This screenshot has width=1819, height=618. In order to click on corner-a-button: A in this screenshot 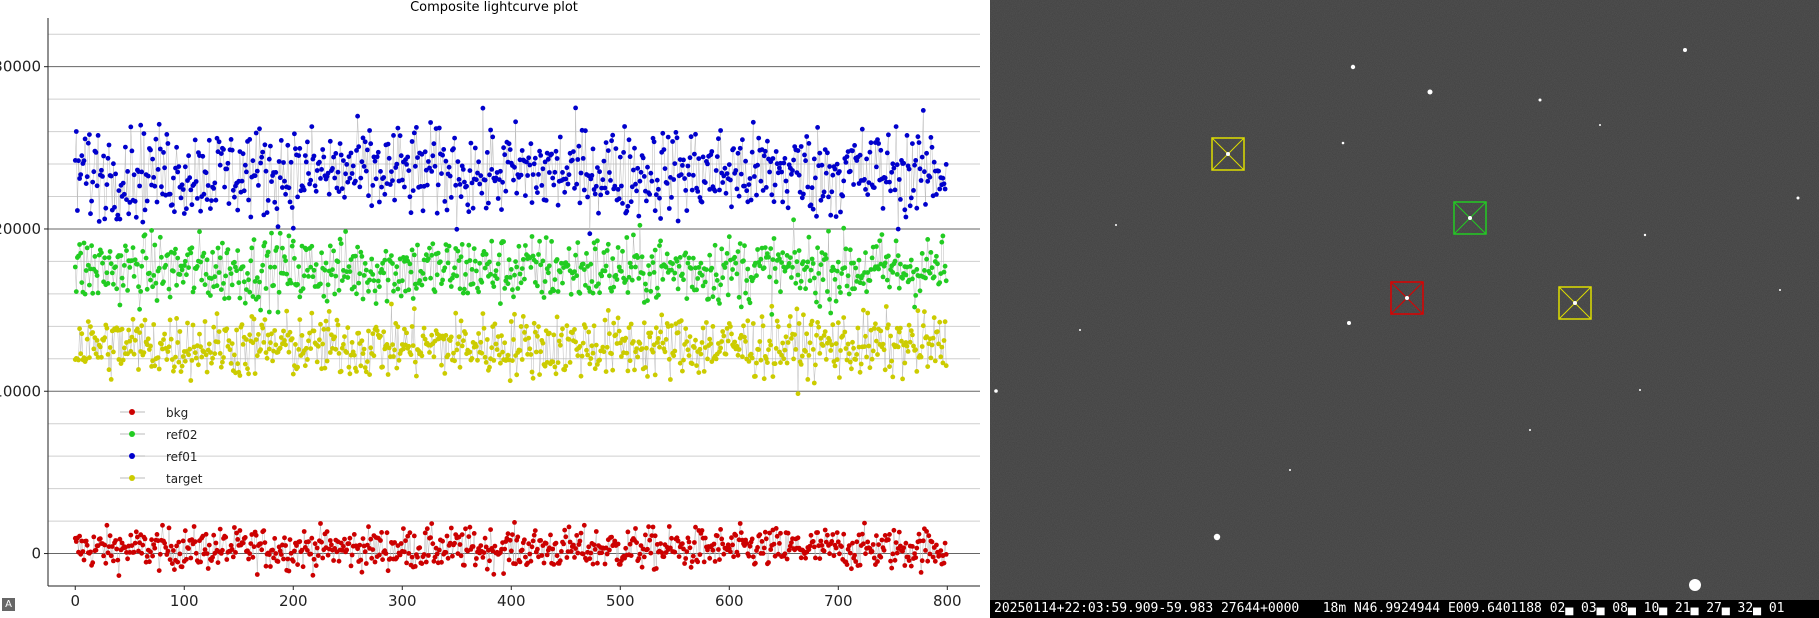, I will do `click(8, 604)`.